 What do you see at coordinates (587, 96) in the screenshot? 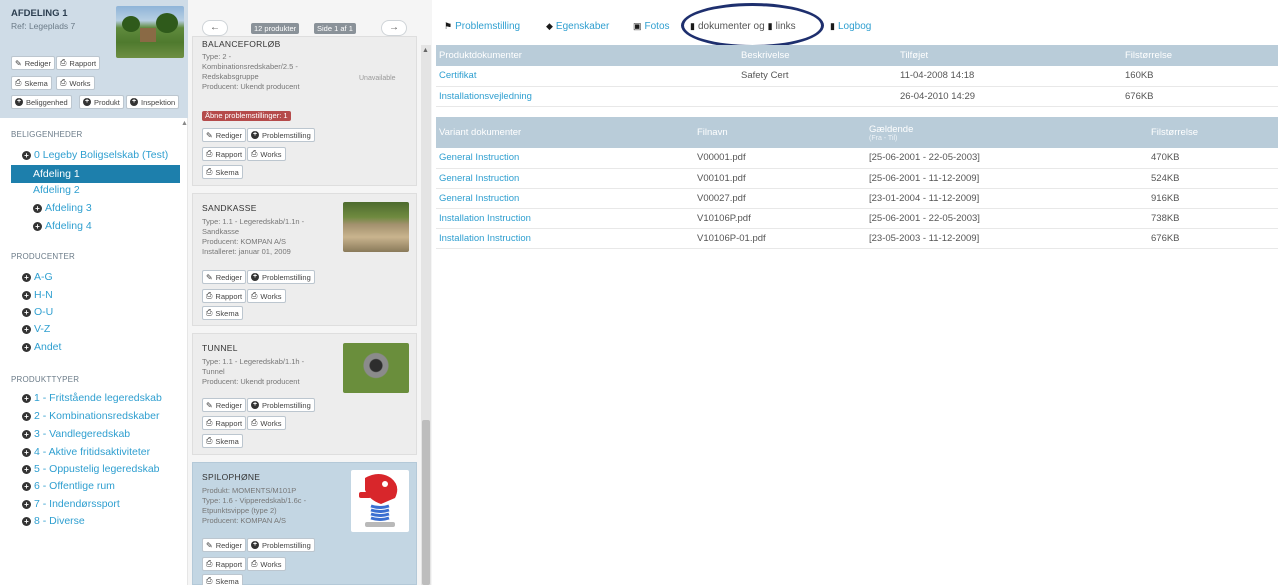
I see `document-link: Installationsvejledning` at bounding box center [587, 96].